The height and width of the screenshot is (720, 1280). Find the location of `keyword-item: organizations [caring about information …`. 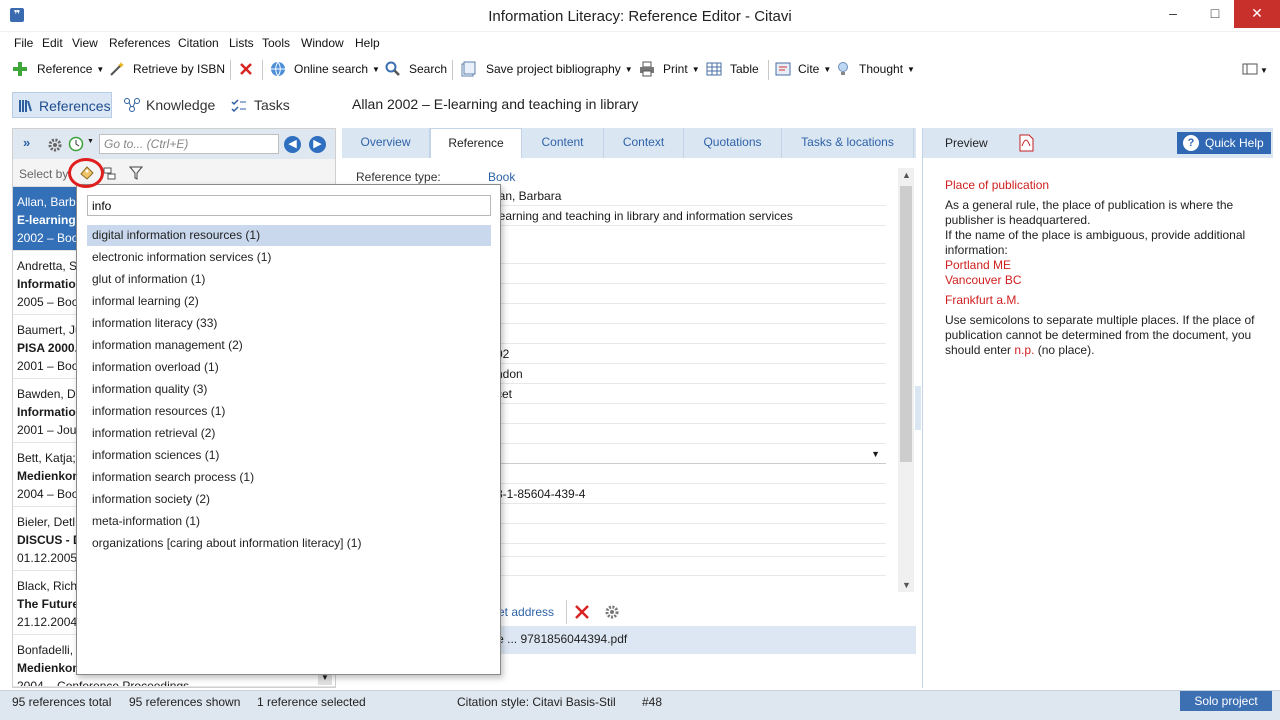

keyword-item: organizations [caring about information … is located at coordinates (289, 543).